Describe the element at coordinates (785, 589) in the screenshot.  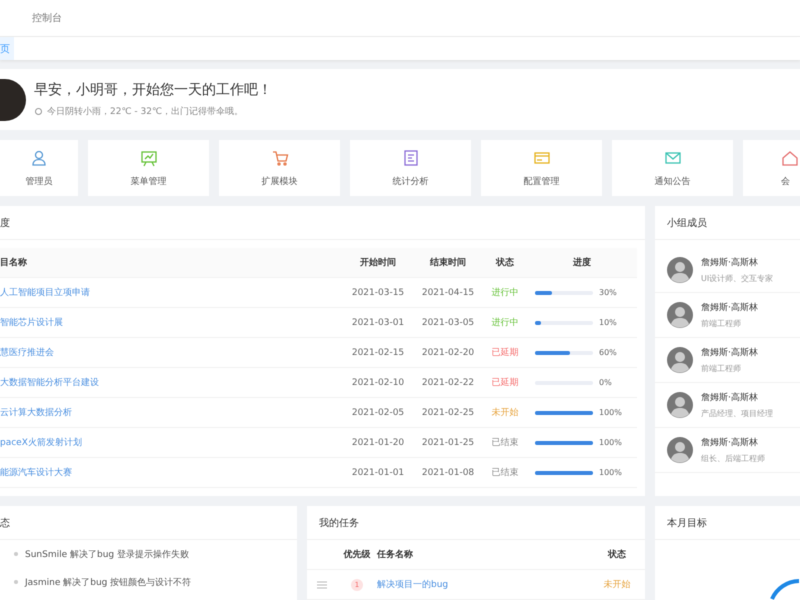
I see `progress-ring-drawing` at that location.